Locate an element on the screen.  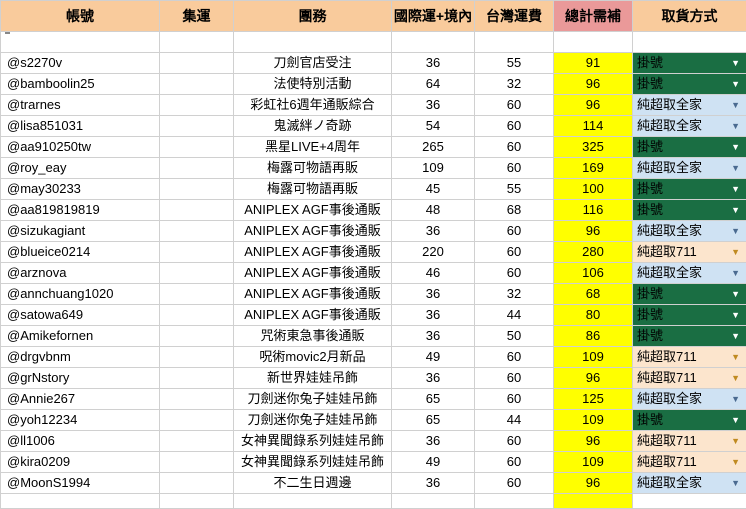
intl-shipping-cell: 54 is located at coordinates (433, 126).